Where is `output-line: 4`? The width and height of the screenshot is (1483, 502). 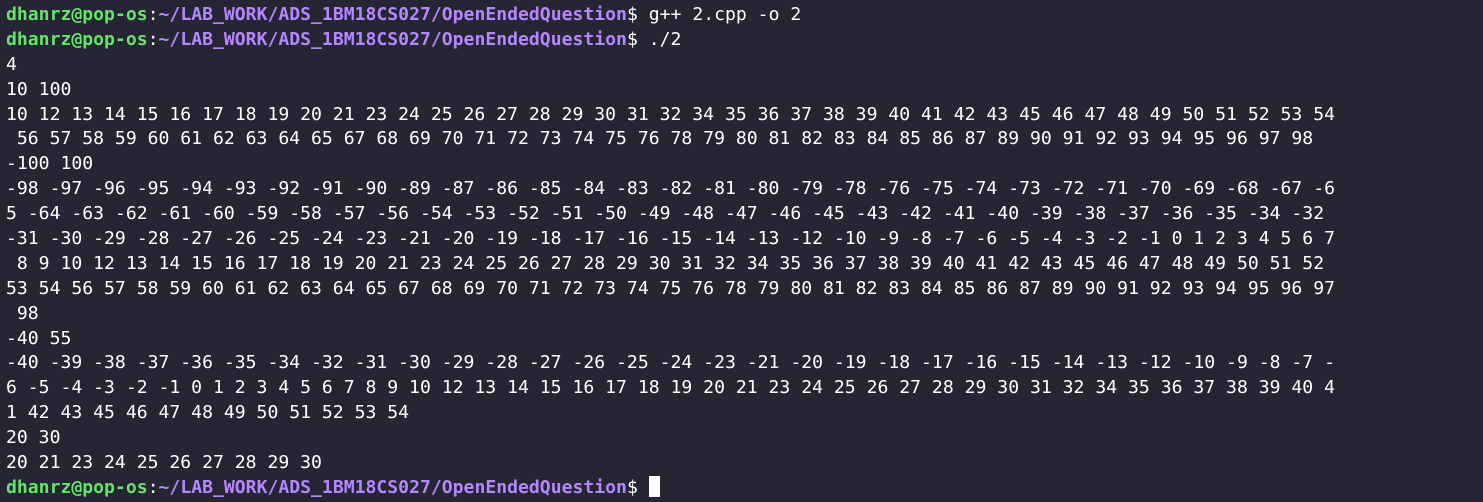 output-line: 4 is located at coordinates (11, 64).